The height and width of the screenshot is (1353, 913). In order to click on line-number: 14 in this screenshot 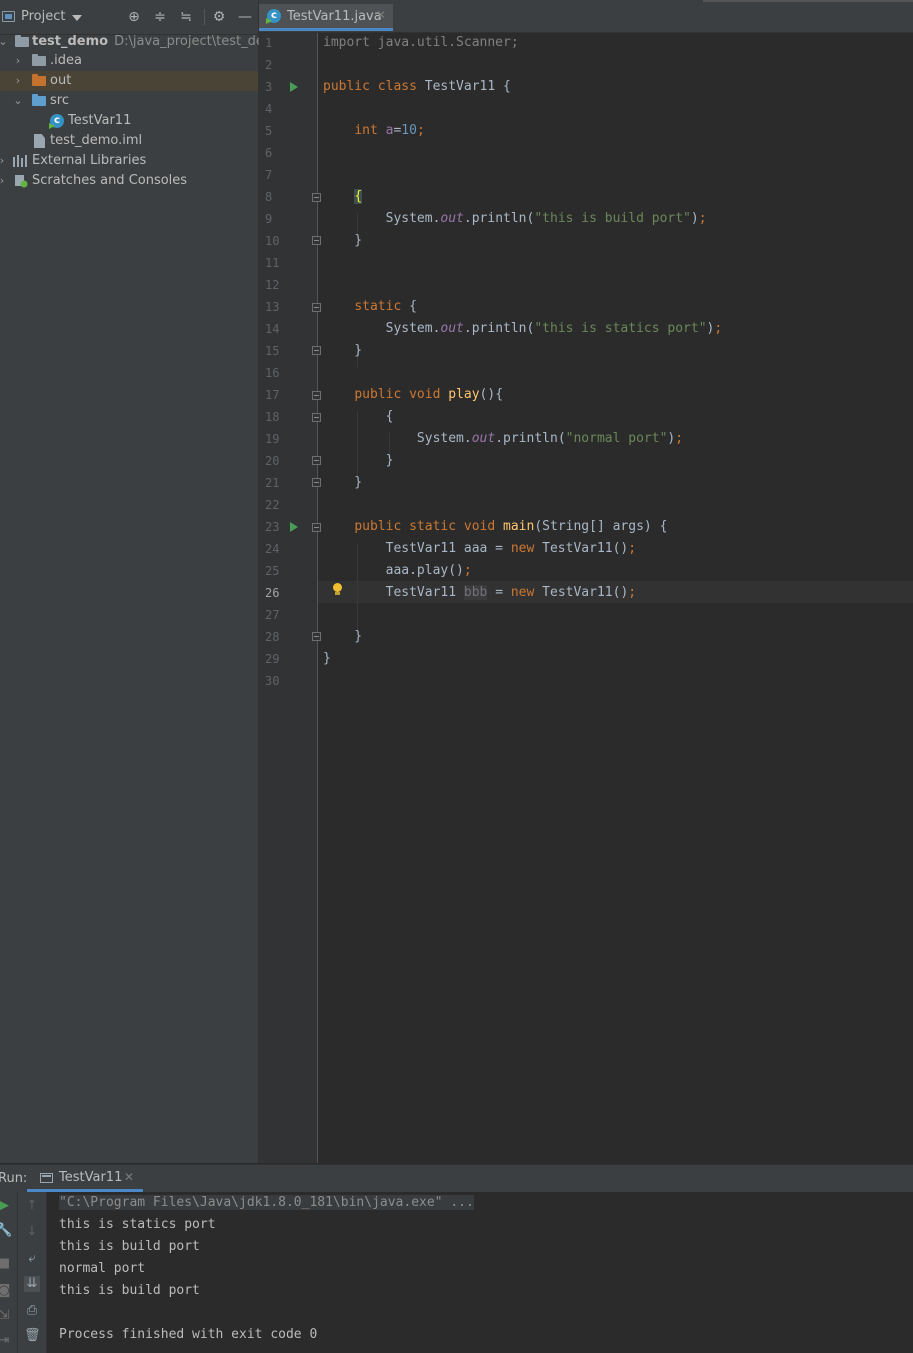, I will do `click(272, 329)`.